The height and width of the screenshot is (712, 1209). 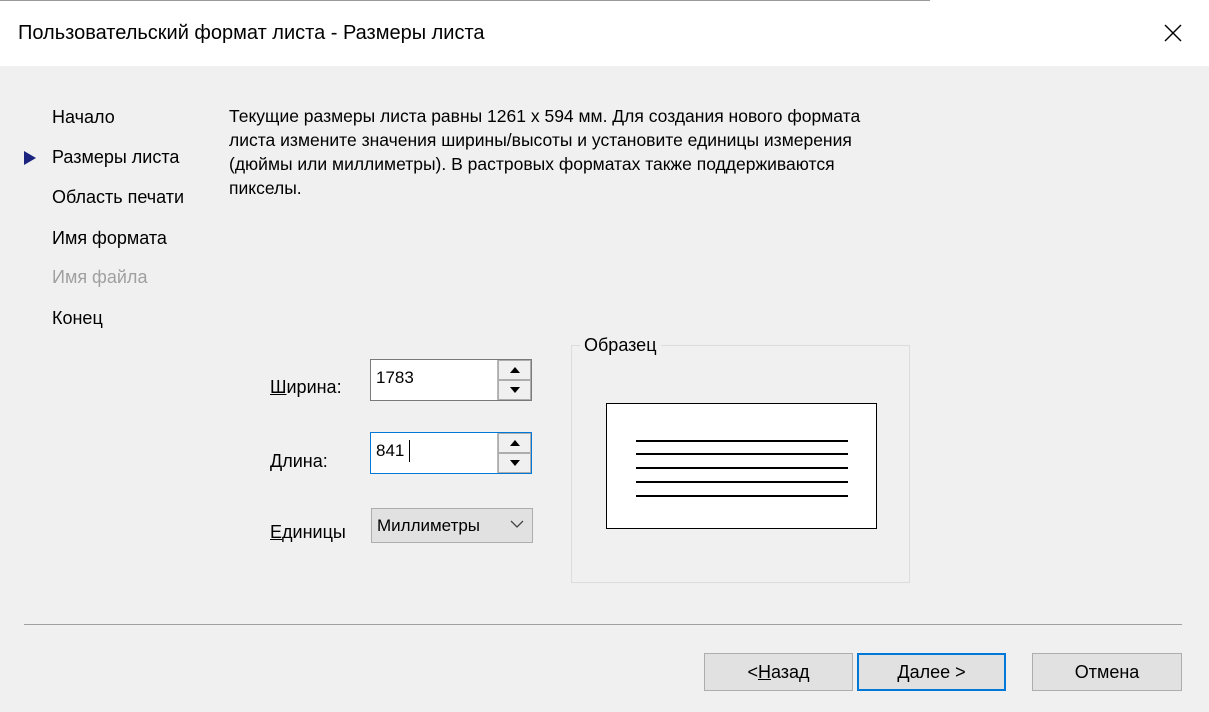 What do you see at coordinates (778, 672) in the screenshot?
I see `back-button: < Назад` at bounding box center [778, 672].